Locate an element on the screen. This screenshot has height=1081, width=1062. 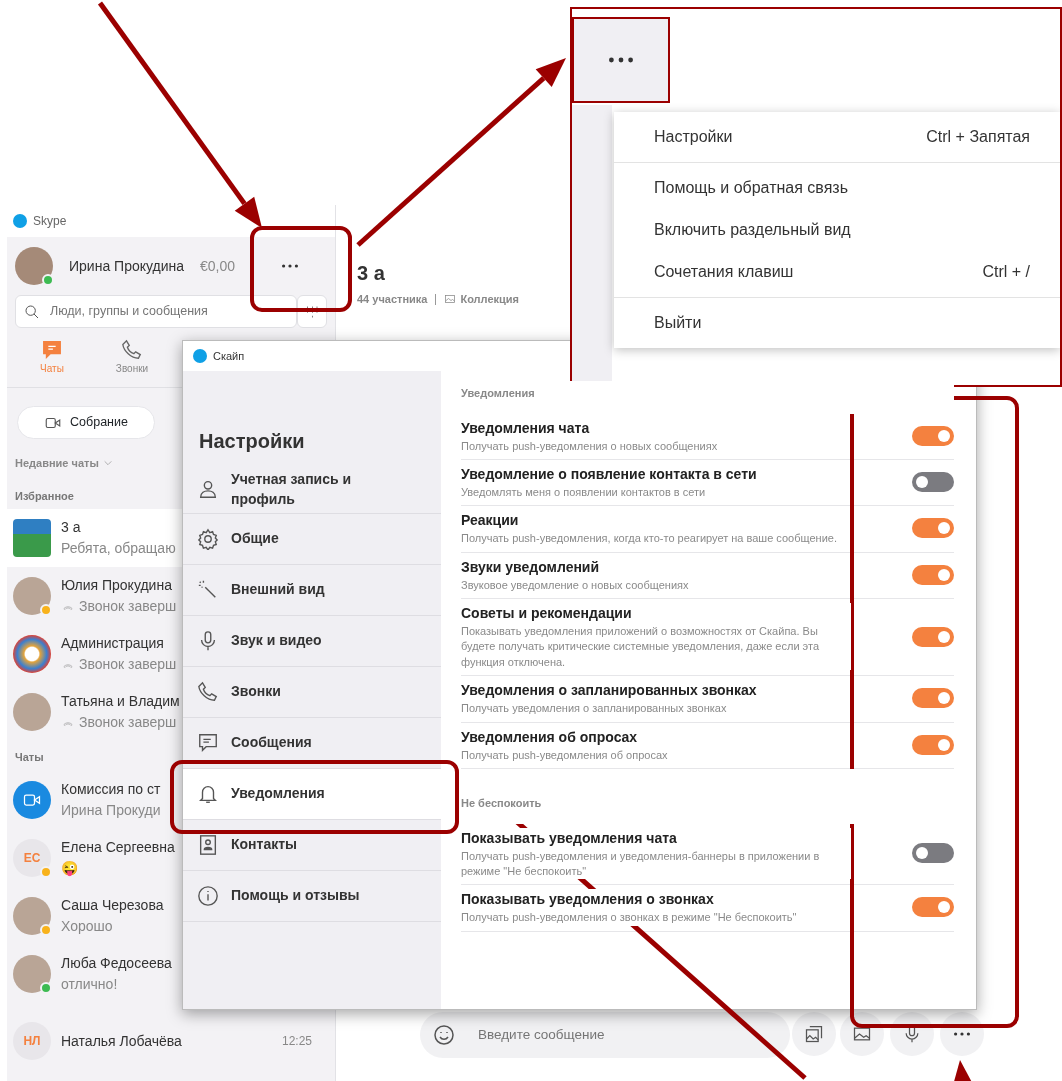
chat-list-item: НЛ Наталья Лобачёва 12:25 is located at coordinates (171, 1041).